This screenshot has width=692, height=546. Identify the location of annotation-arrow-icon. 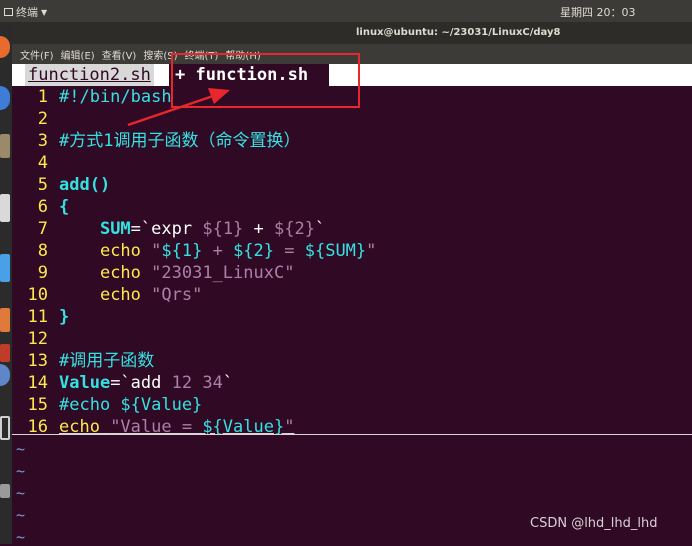
(178, 107).